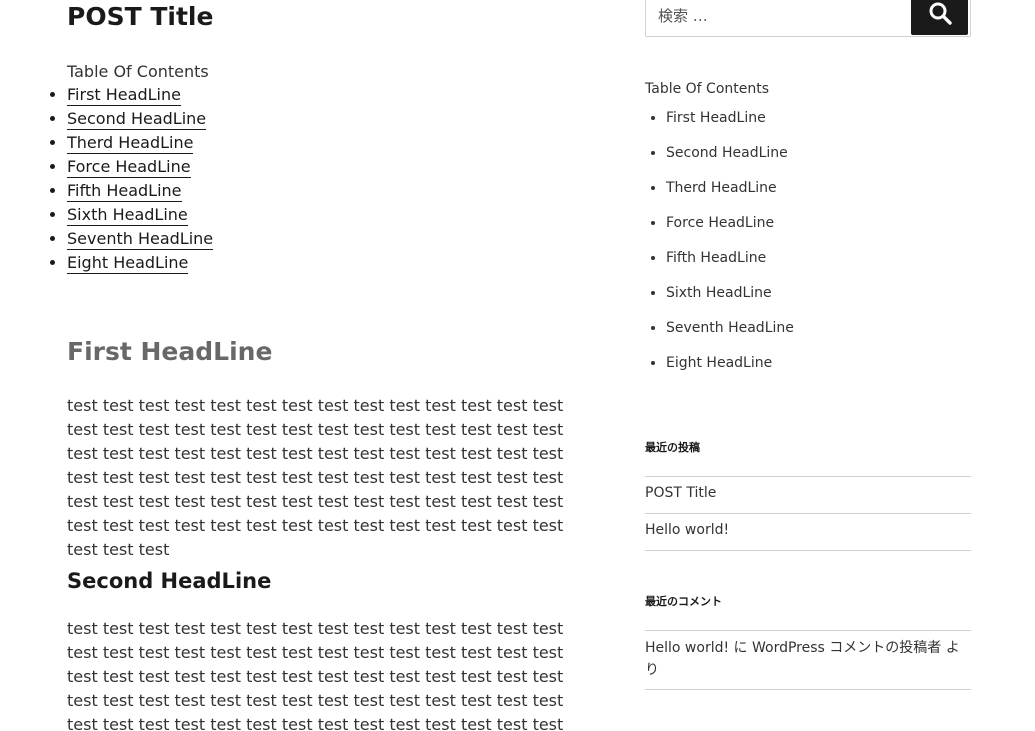 Image resolution: width=1035 pixels, height=731 pixels. I want to click on sidebar-toc-item: Seventh HeadLine, so click(730, 335).